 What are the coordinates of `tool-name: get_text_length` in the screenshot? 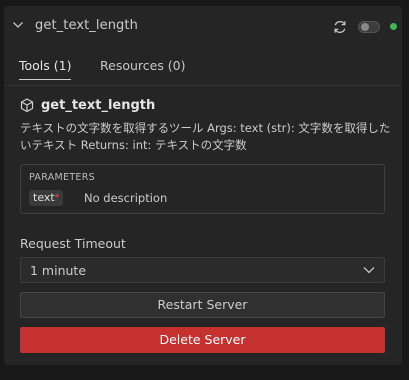 It's located at (98, 105).